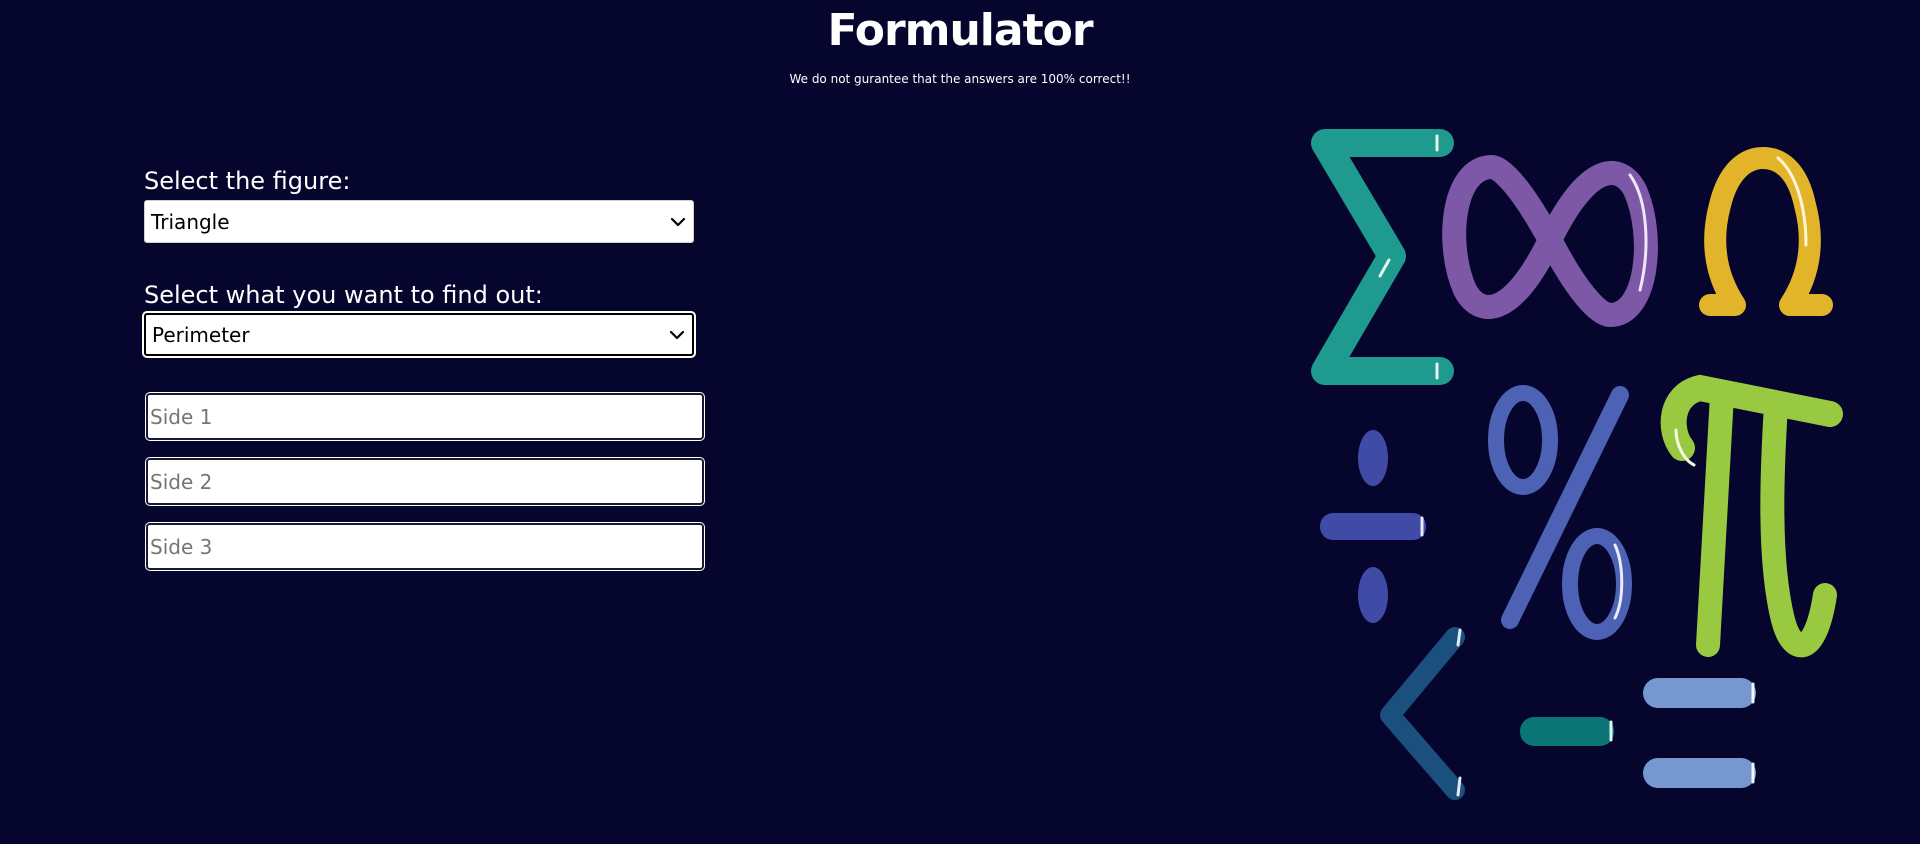 The height and width of the screenshot is (844, 1920). Describe the element at coordinates (1560, 512) in the screenshot. I see `percent-icon` at that location.